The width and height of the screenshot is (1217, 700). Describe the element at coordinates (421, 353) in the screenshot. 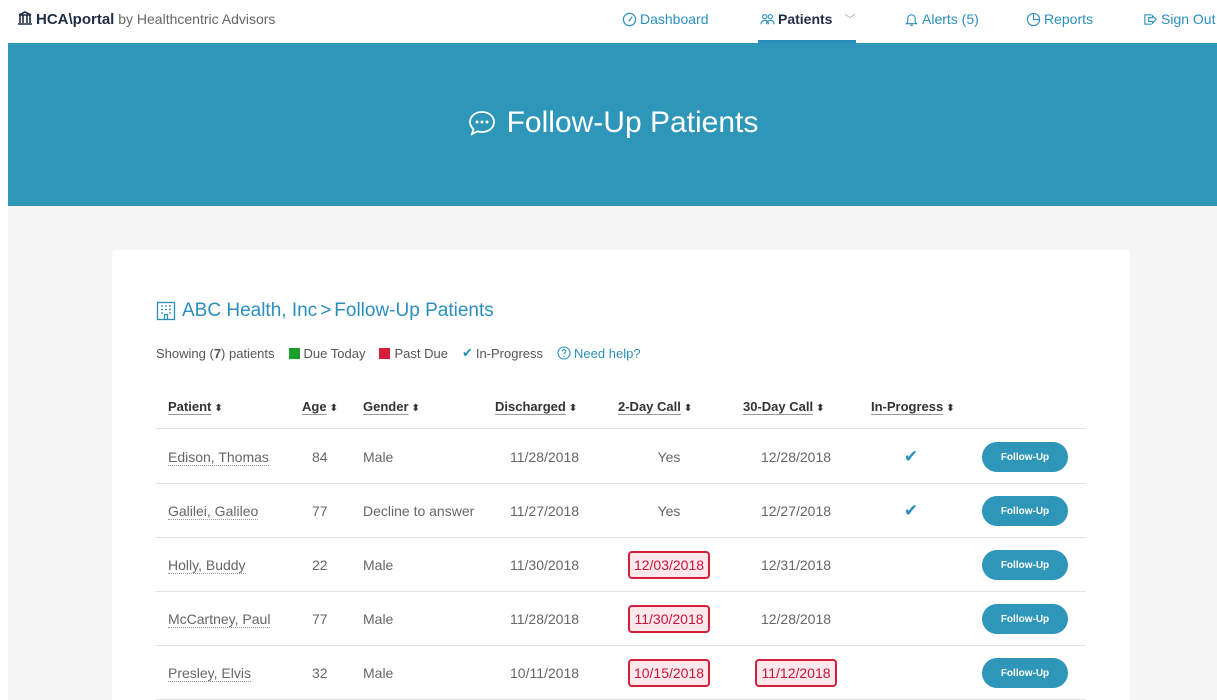

I see `legend-past-due-label: Past Due` at that location.